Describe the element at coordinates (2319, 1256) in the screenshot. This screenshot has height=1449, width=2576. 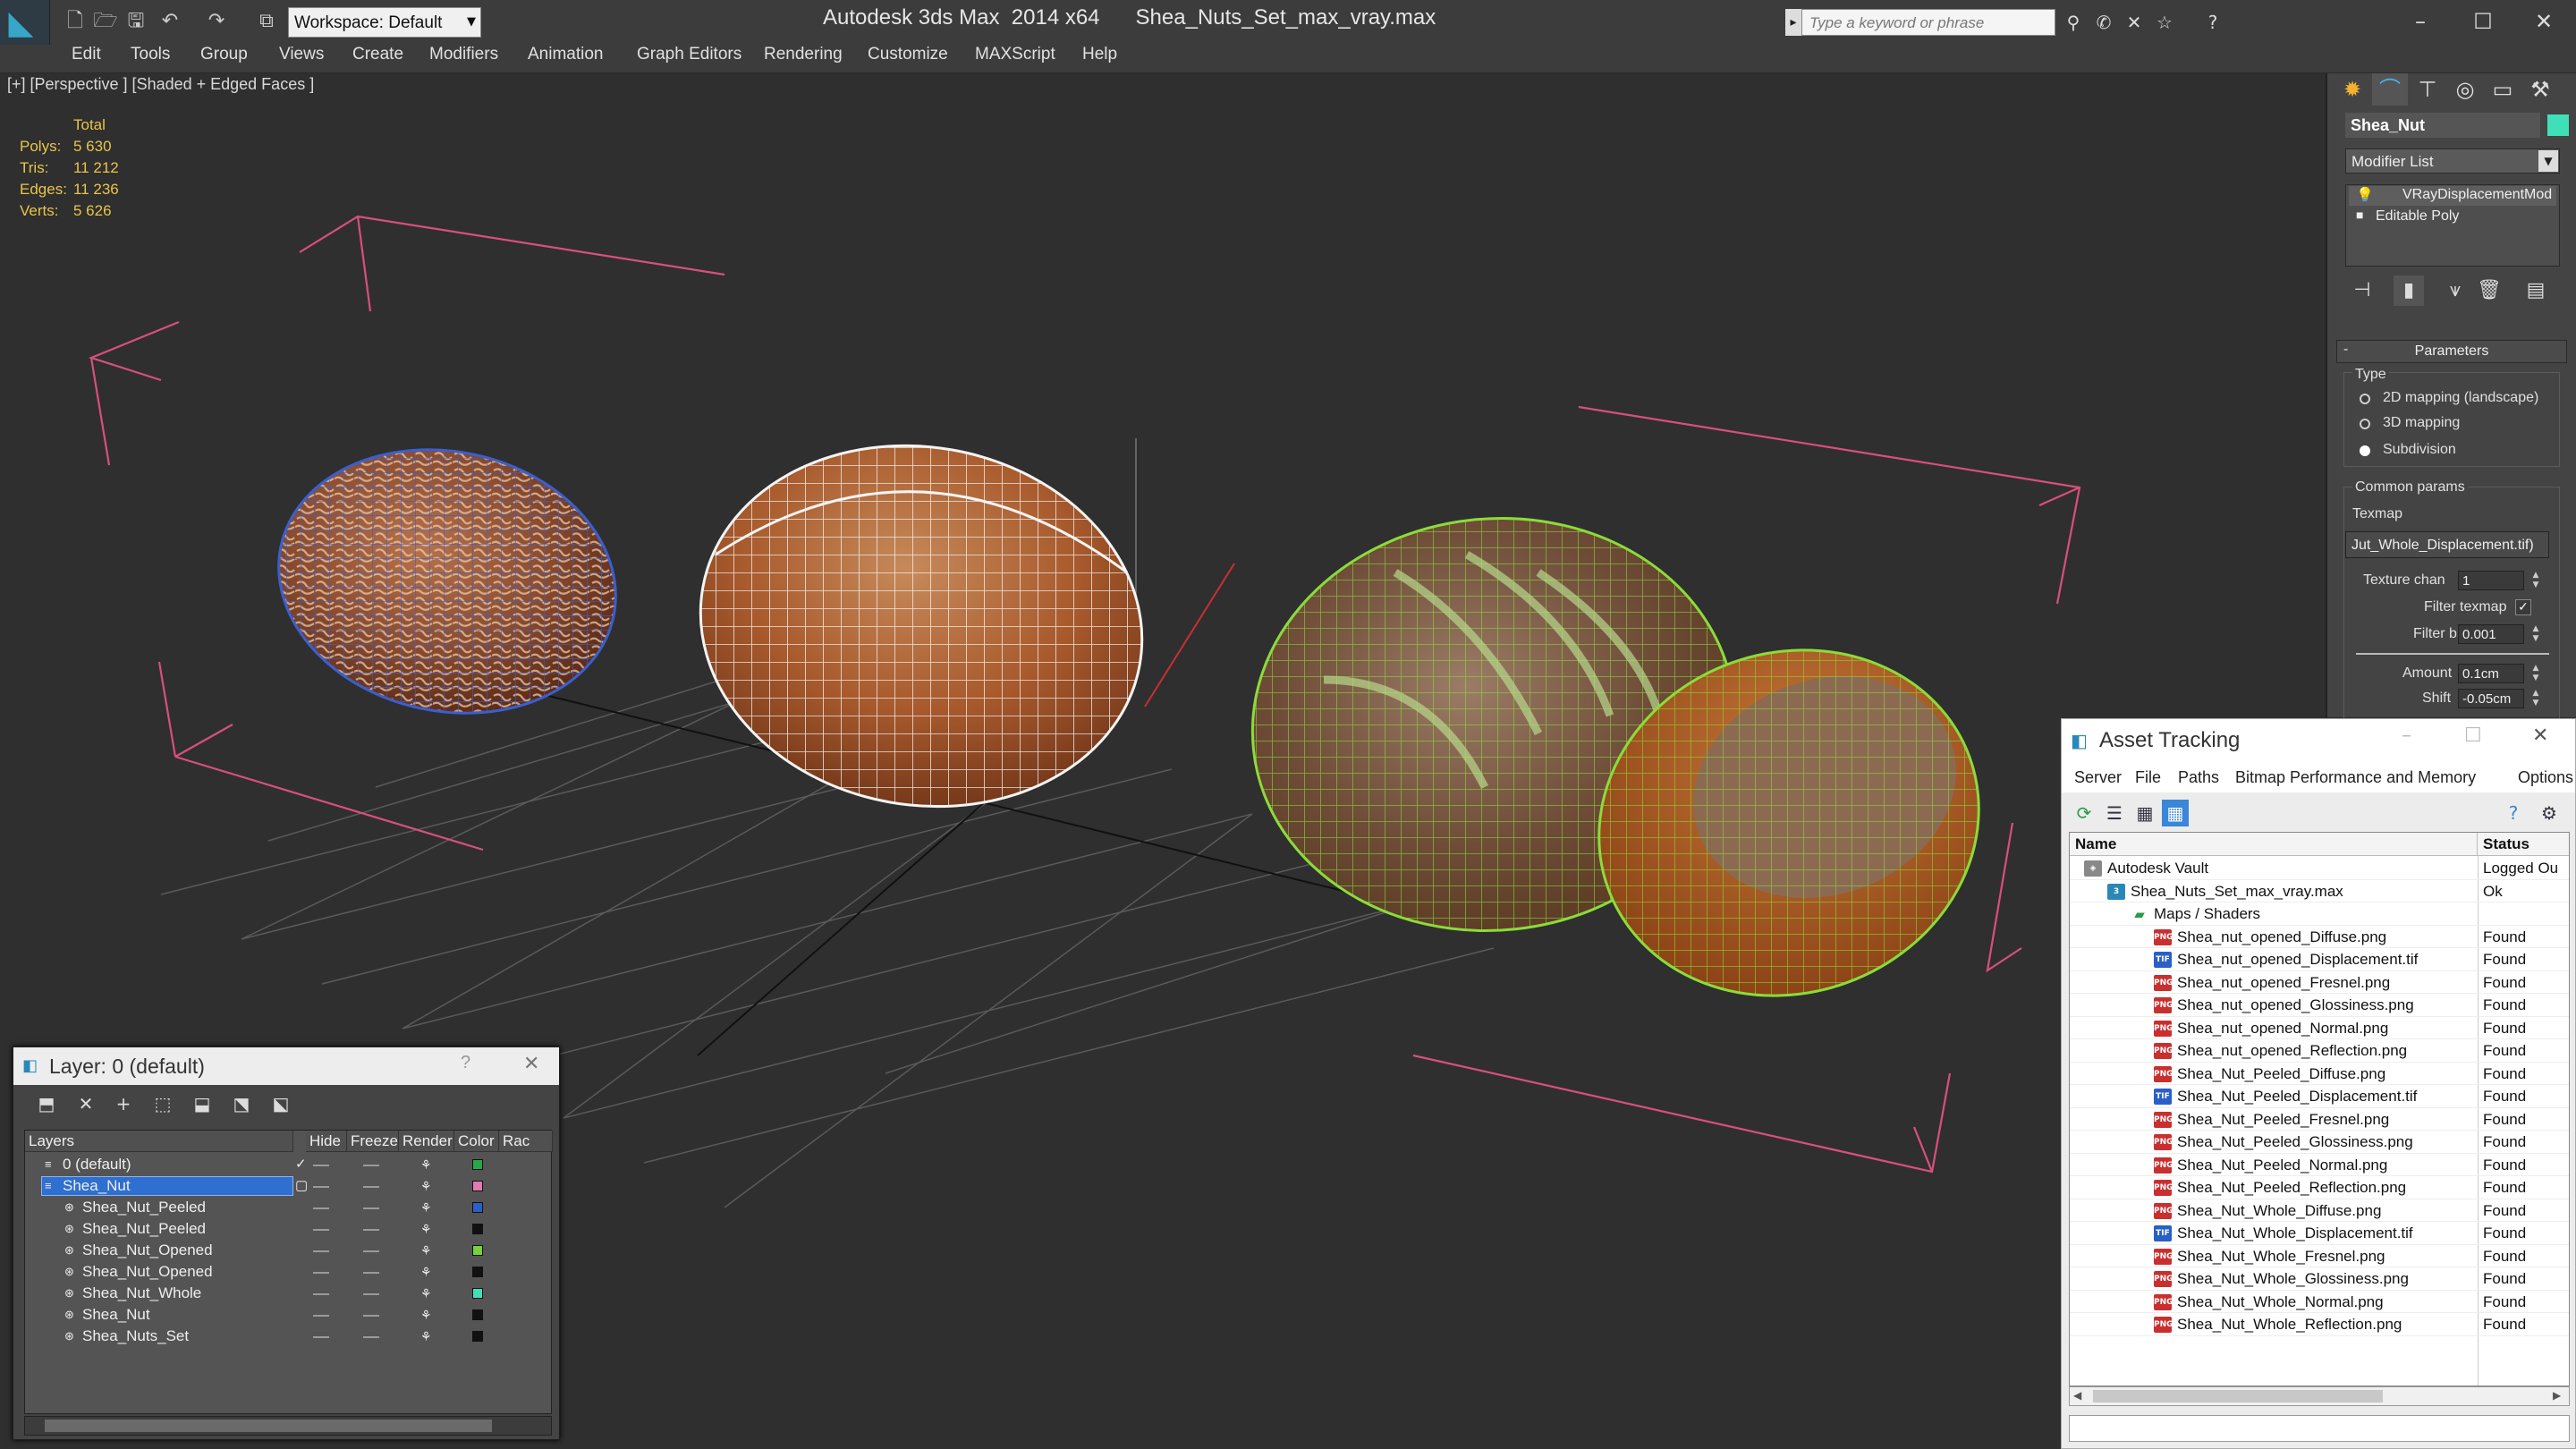
I see `asset-row: PNG Shea_Nut_Whole_Fresnel.png Found` at that location.